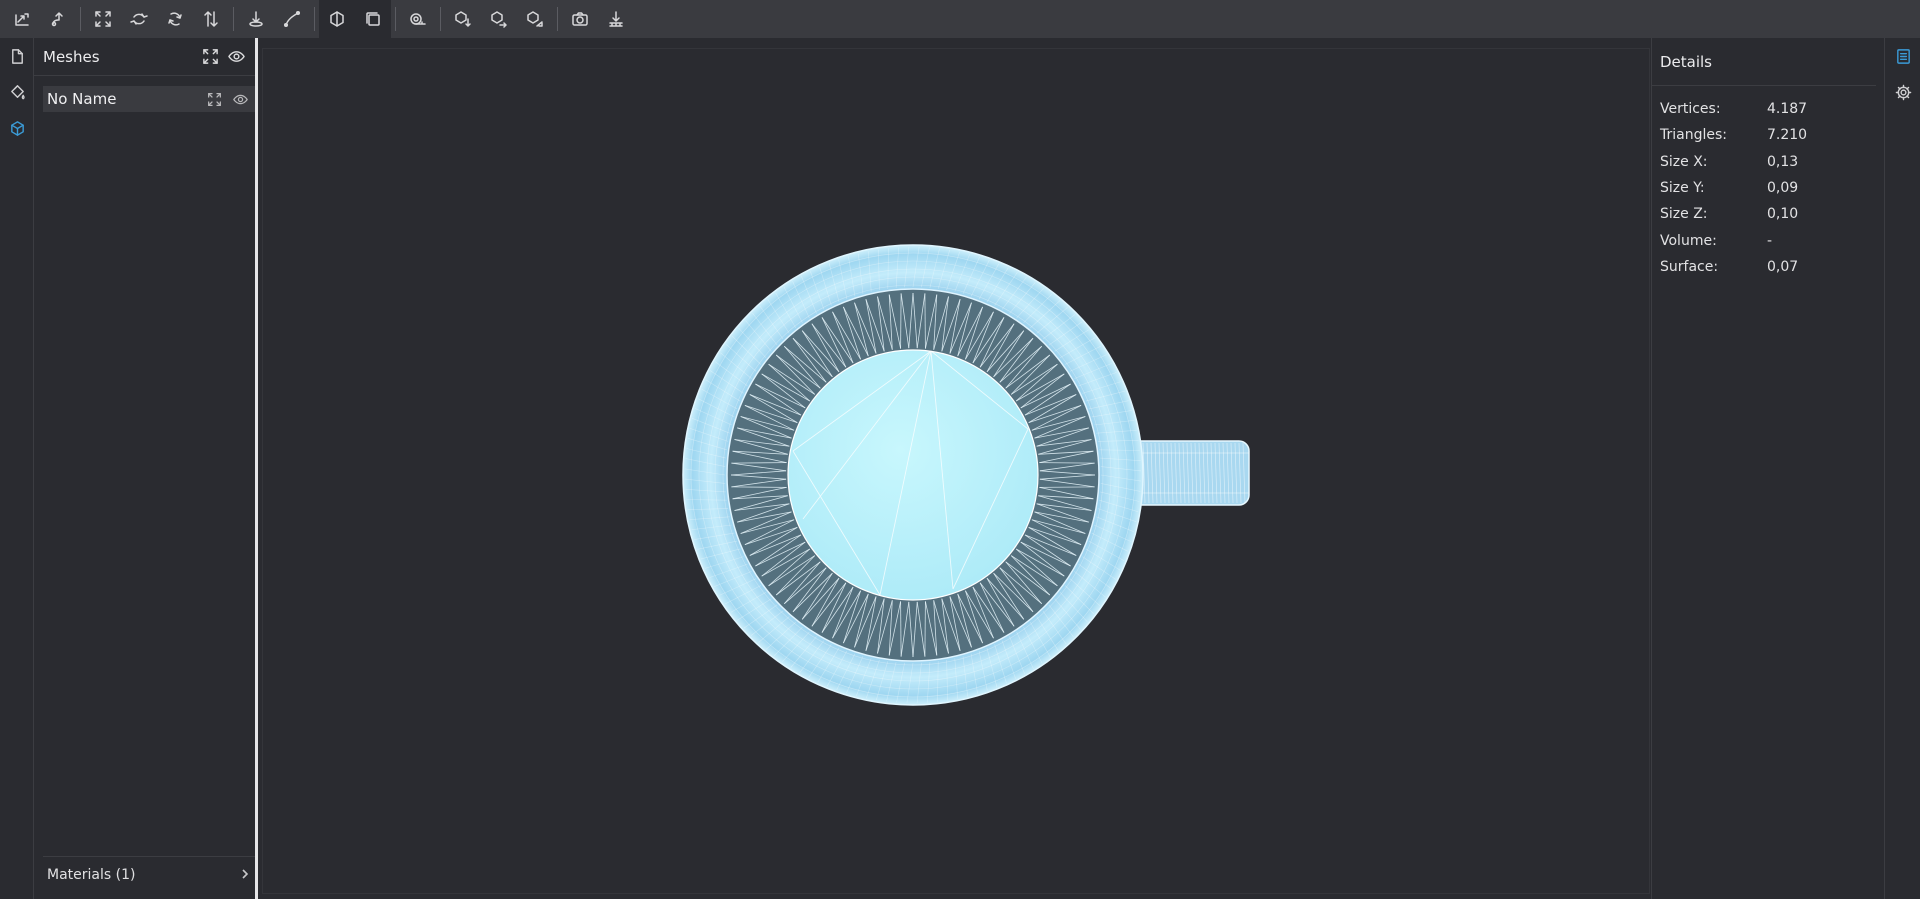 Image resolution: width=1920 pixels, height=899 pixels. Describe the element at coordinates (580, 19) in the screenshot. I see `screenshot-icon` at that location.